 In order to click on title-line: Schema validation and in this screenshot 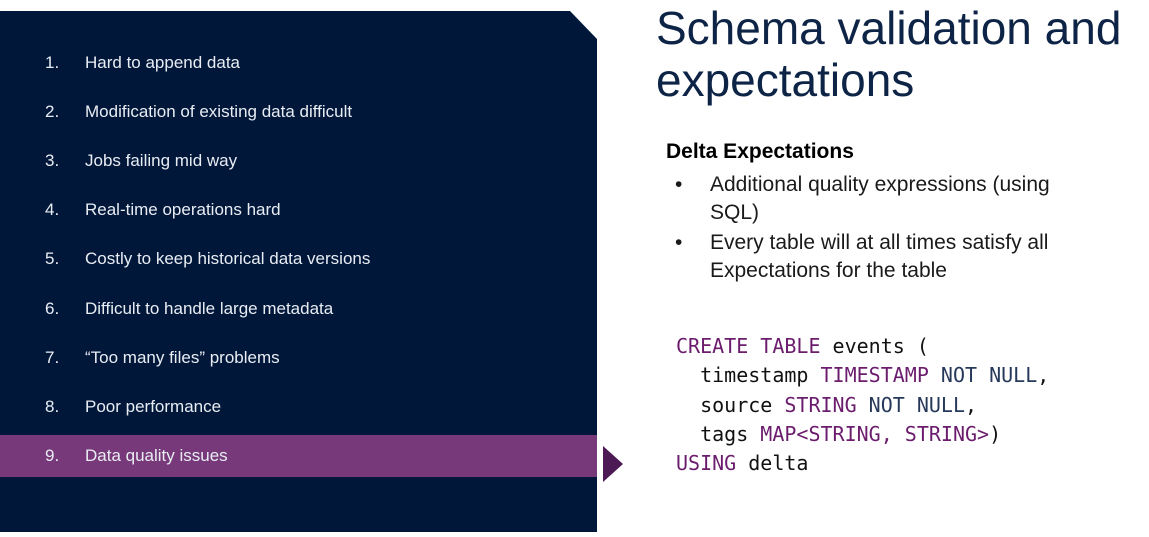, I will do `click(889, 28)`.